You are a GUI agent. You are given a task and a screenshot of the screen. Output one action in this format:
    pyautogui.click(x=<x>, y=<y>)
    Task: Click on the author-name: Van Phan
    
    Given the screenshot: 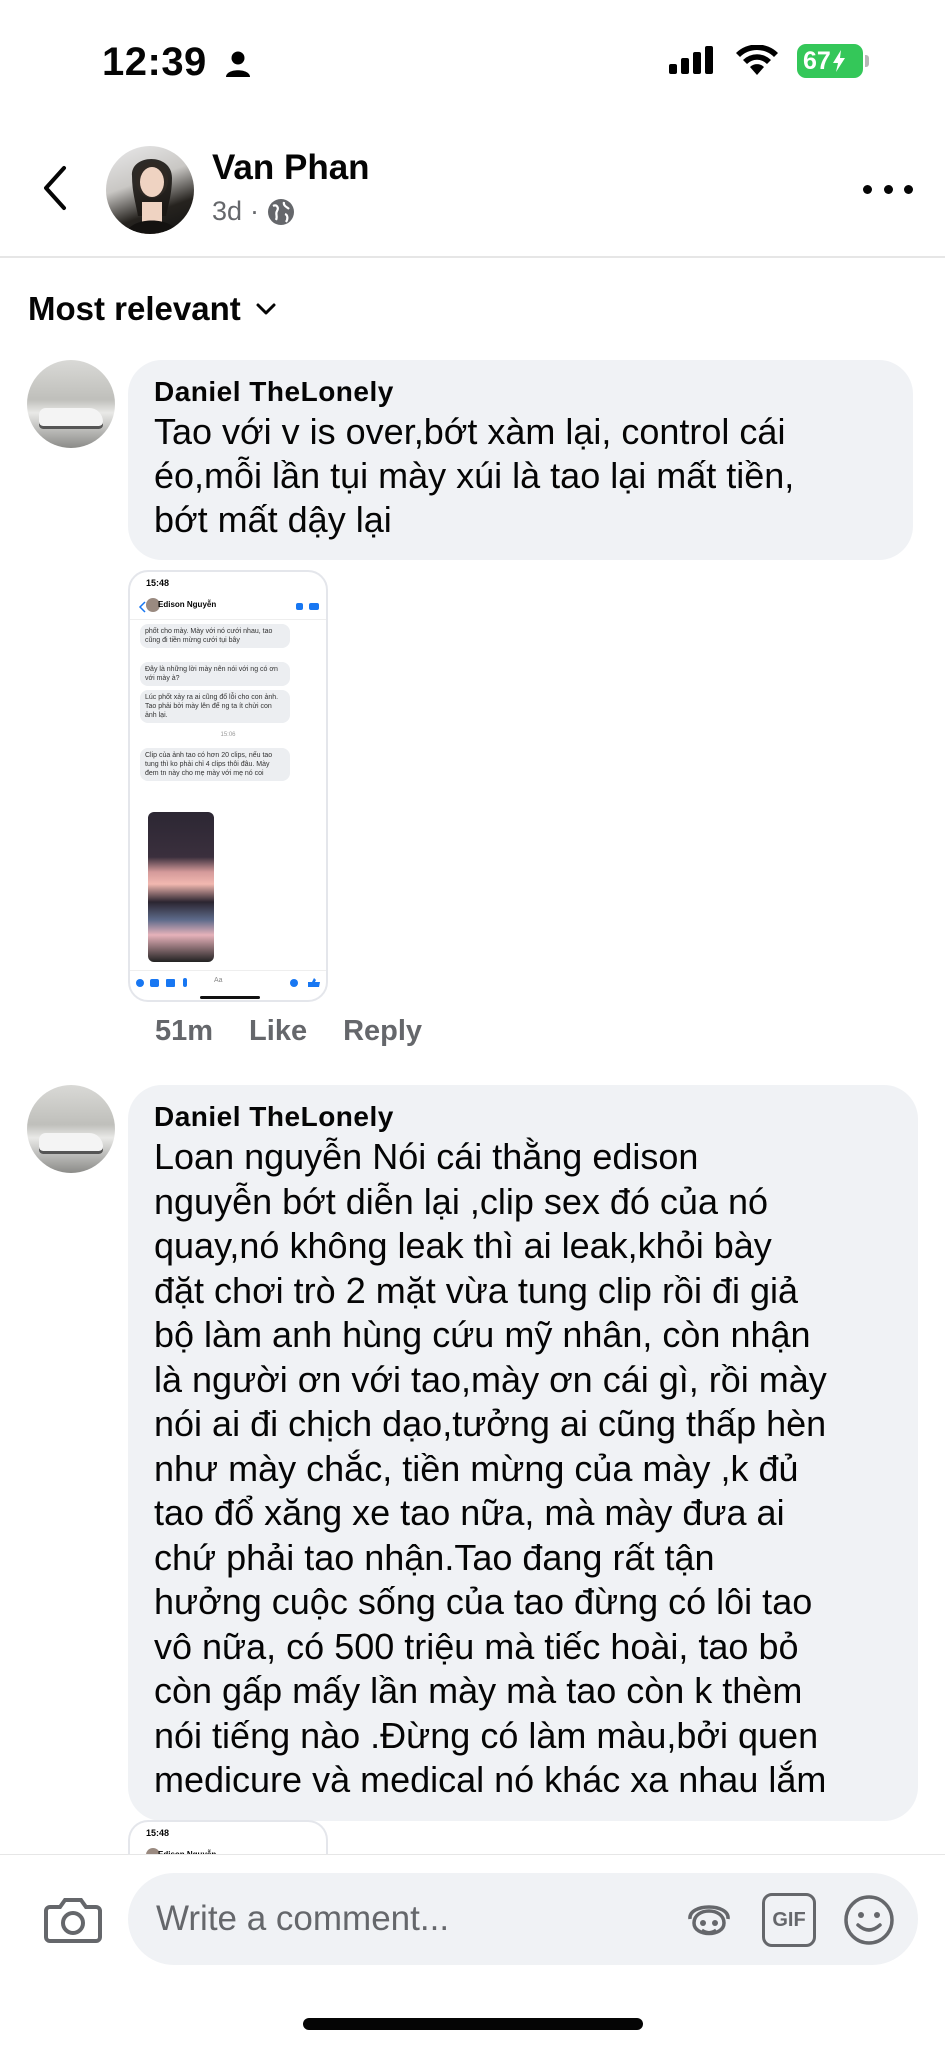 What is the action you would take?
    pyautogui.click(x=291, y=168)
    